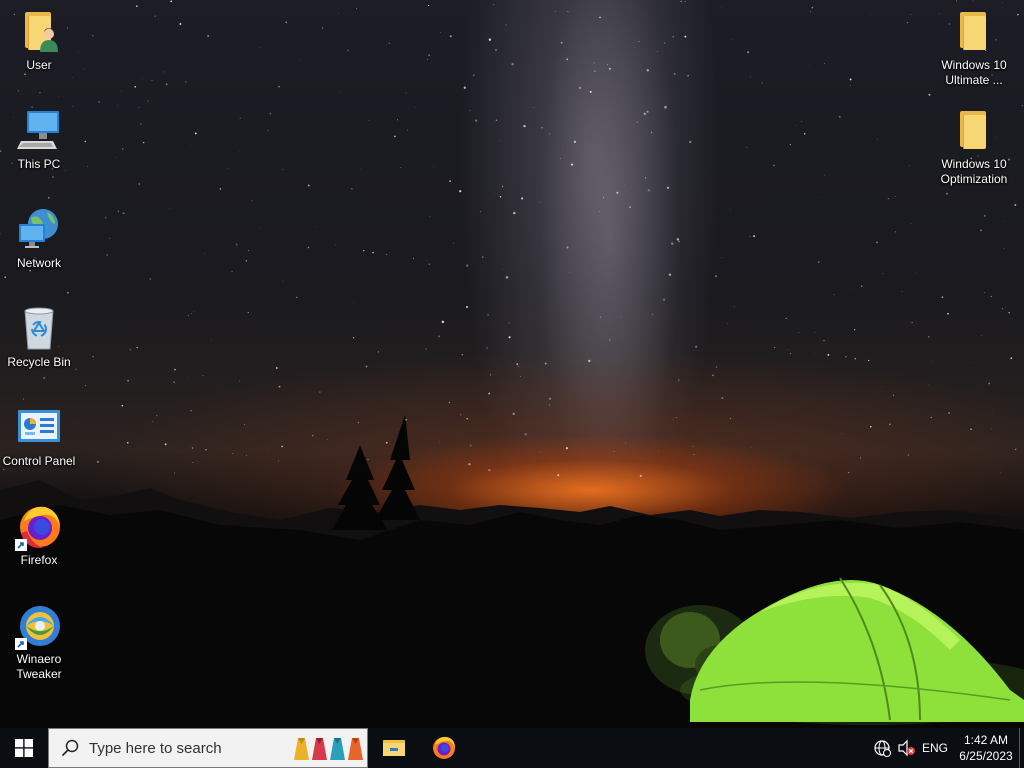  What do you see at coordinates (986, 748) in the screenshot?
I see `taskbar-clock: 1:42 AM 6/25/2023` at bounding box center [986, 748].